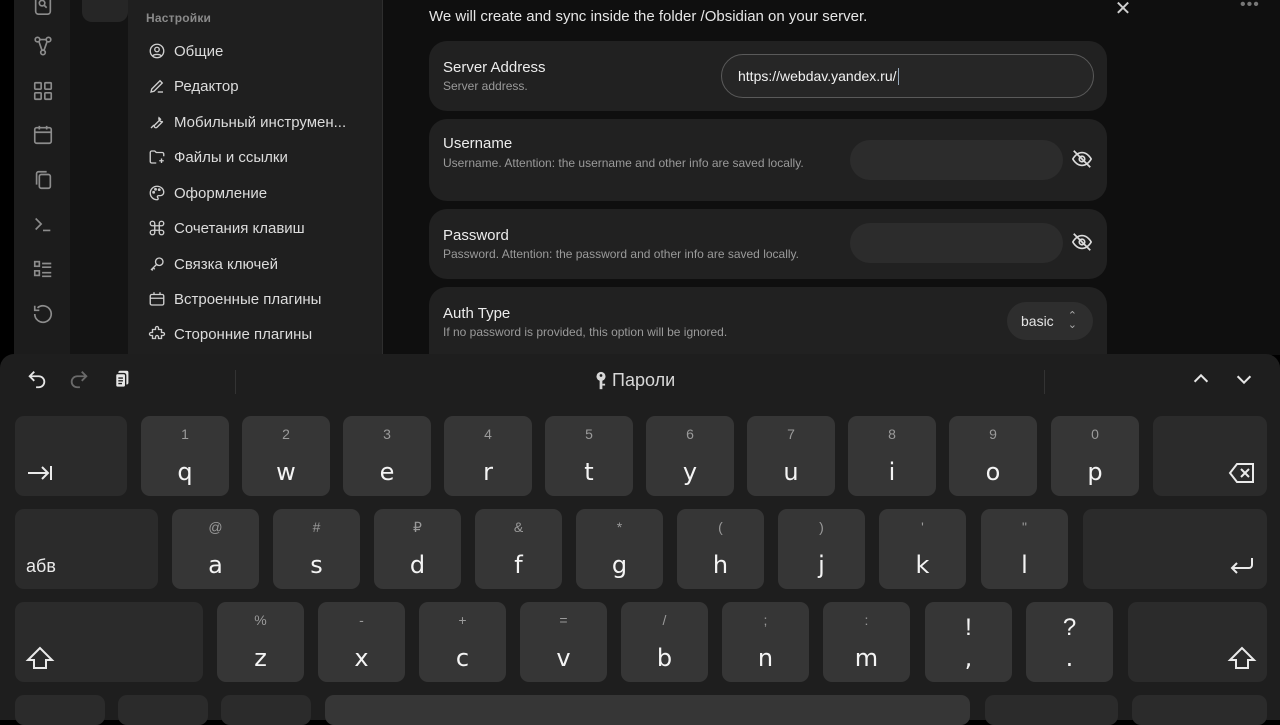 The image size is (1280, 725). I want to click on key-k: ' k, so click(922, 549).